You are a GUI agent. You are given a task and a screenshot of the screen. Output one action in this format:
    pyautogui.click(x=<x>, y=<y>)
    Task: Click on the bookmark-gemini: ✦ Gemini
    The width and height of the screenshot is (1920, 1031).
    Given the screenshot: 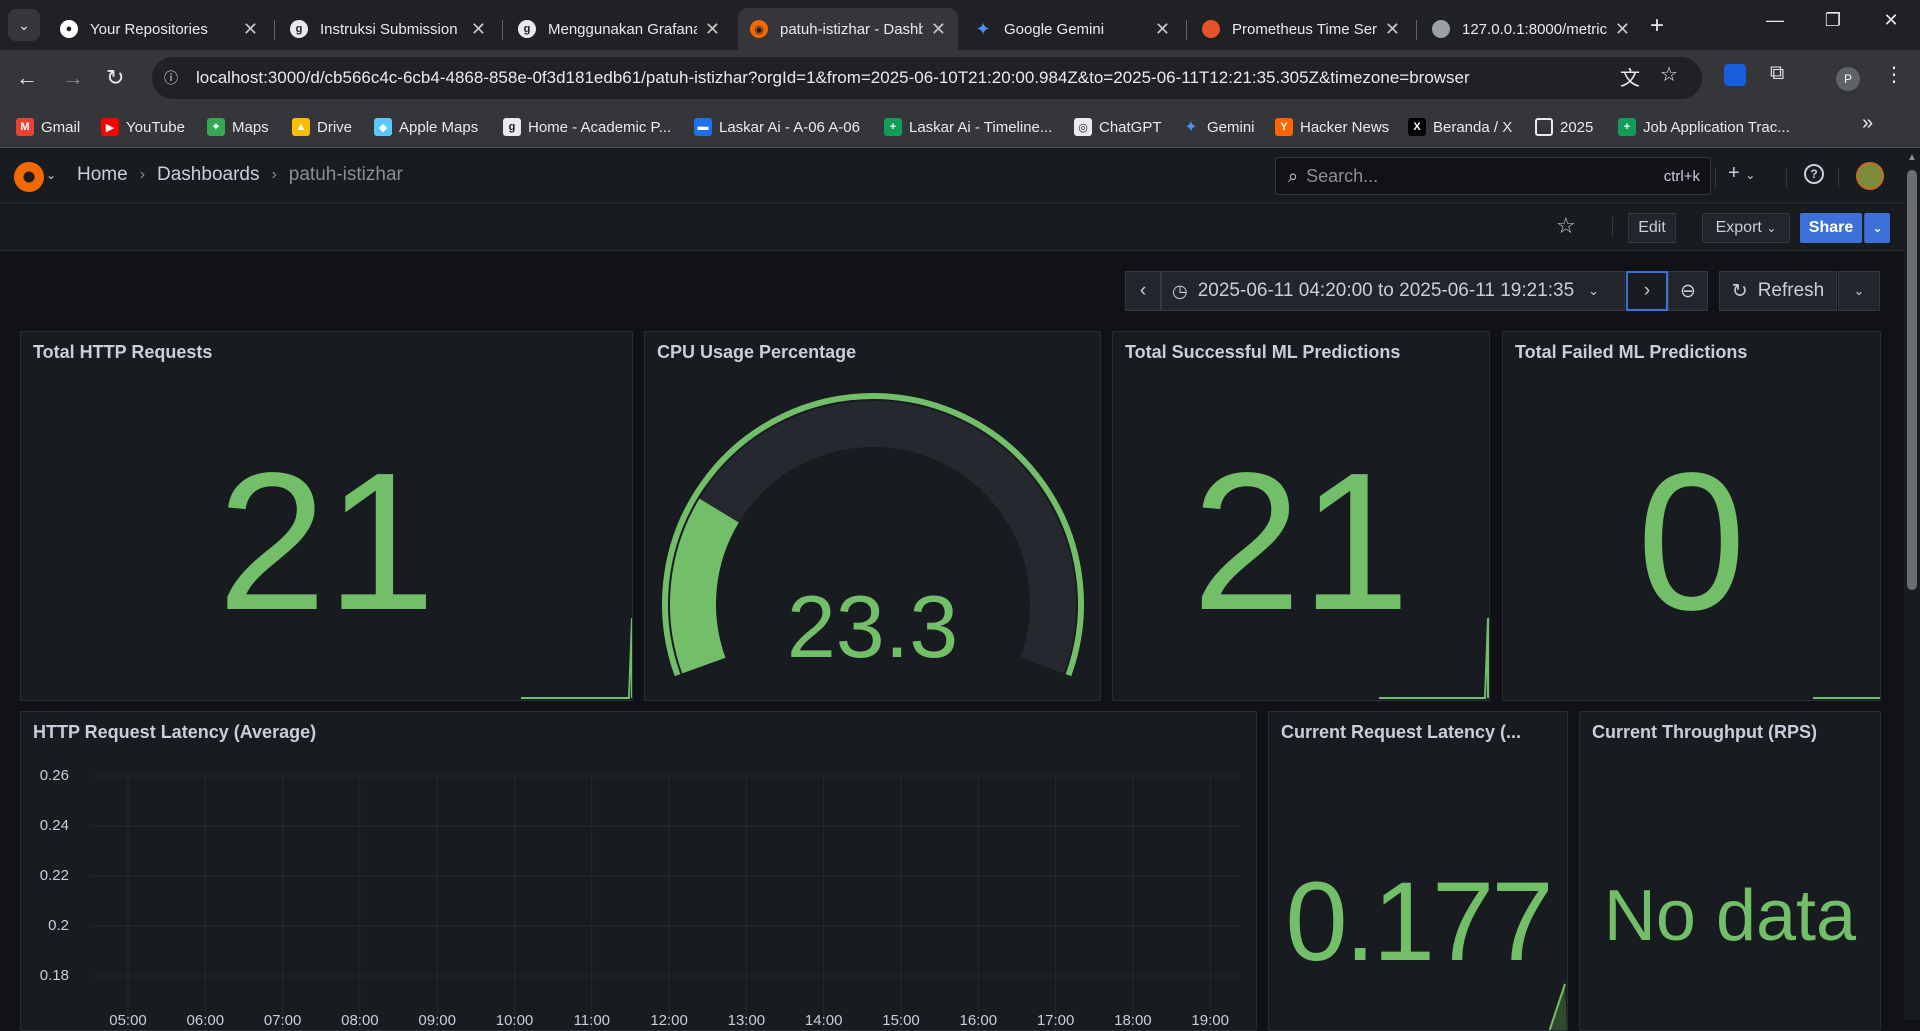 What is the action you would take?
    pyautogui.click(x=1218, y=127)
    